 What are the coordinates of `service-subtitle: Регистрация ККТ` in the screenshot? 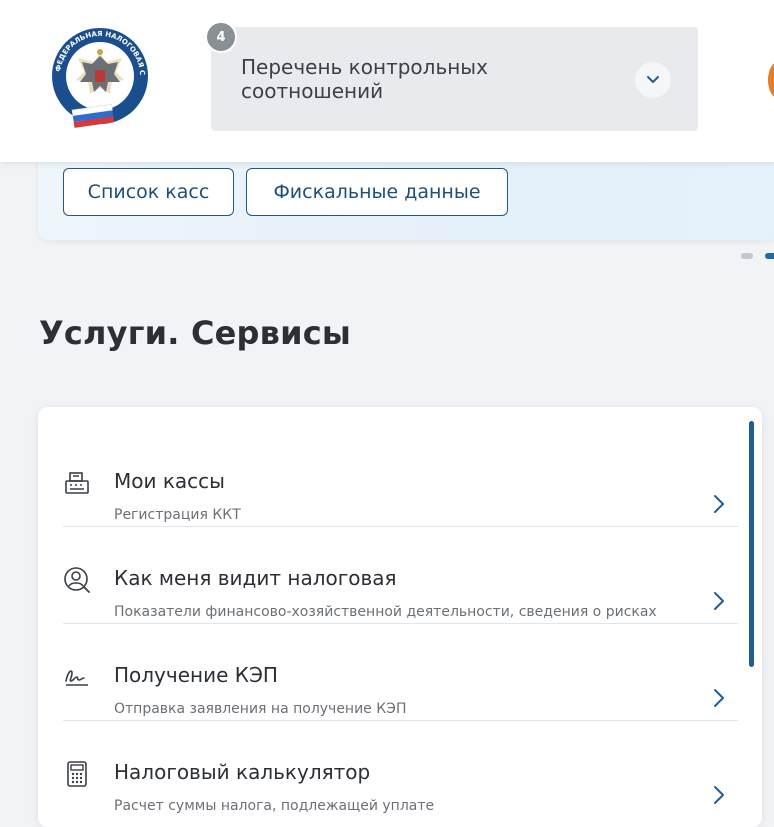 It's located at (177, 515).